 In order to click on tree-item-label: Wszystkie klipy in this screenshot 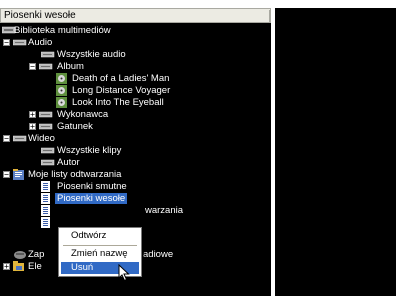, I will do `click(89, 150)`.